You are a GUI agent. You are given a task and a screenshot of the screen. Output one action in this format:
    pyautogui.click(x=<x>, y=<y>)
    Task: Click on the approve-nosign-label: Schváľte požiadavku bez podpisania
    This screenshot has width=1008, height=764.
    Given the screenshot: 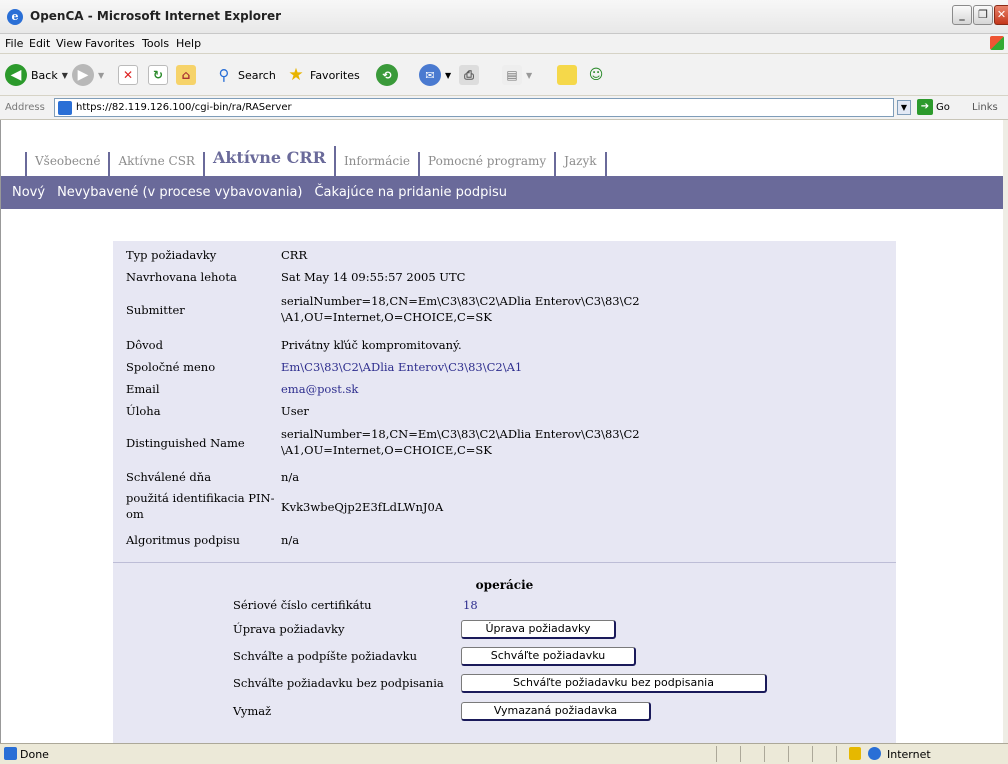 What is the action you would take?
    pyautogui.click(x=338, y=683)
    